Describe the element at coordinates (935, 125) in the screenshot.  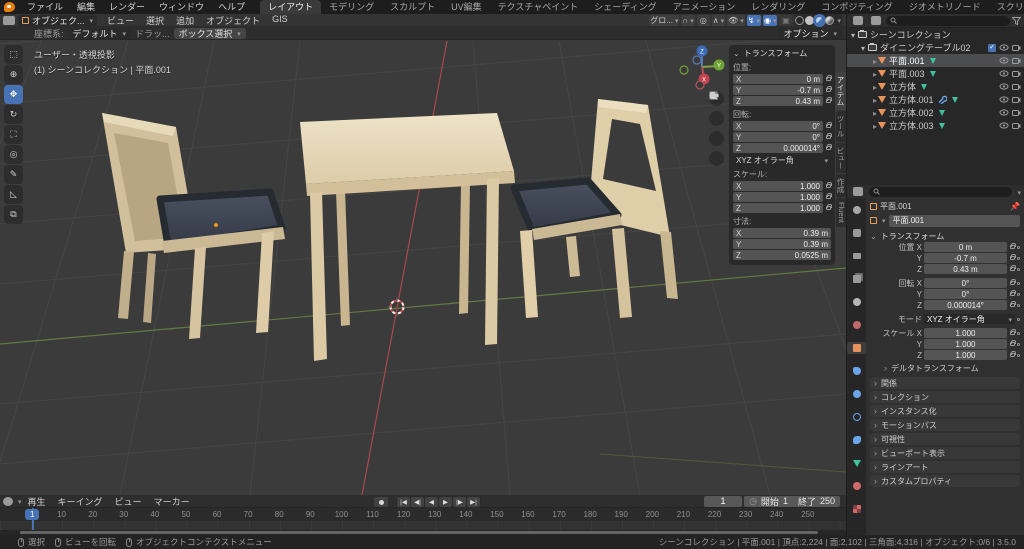
I see `outliner-object-row: 立方体.003` at that location.